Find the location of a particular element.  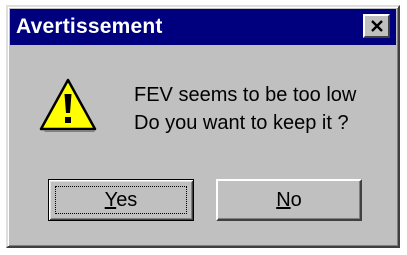

message-line-2: Do you want to keep it ? is located at coordinates (241, 123).